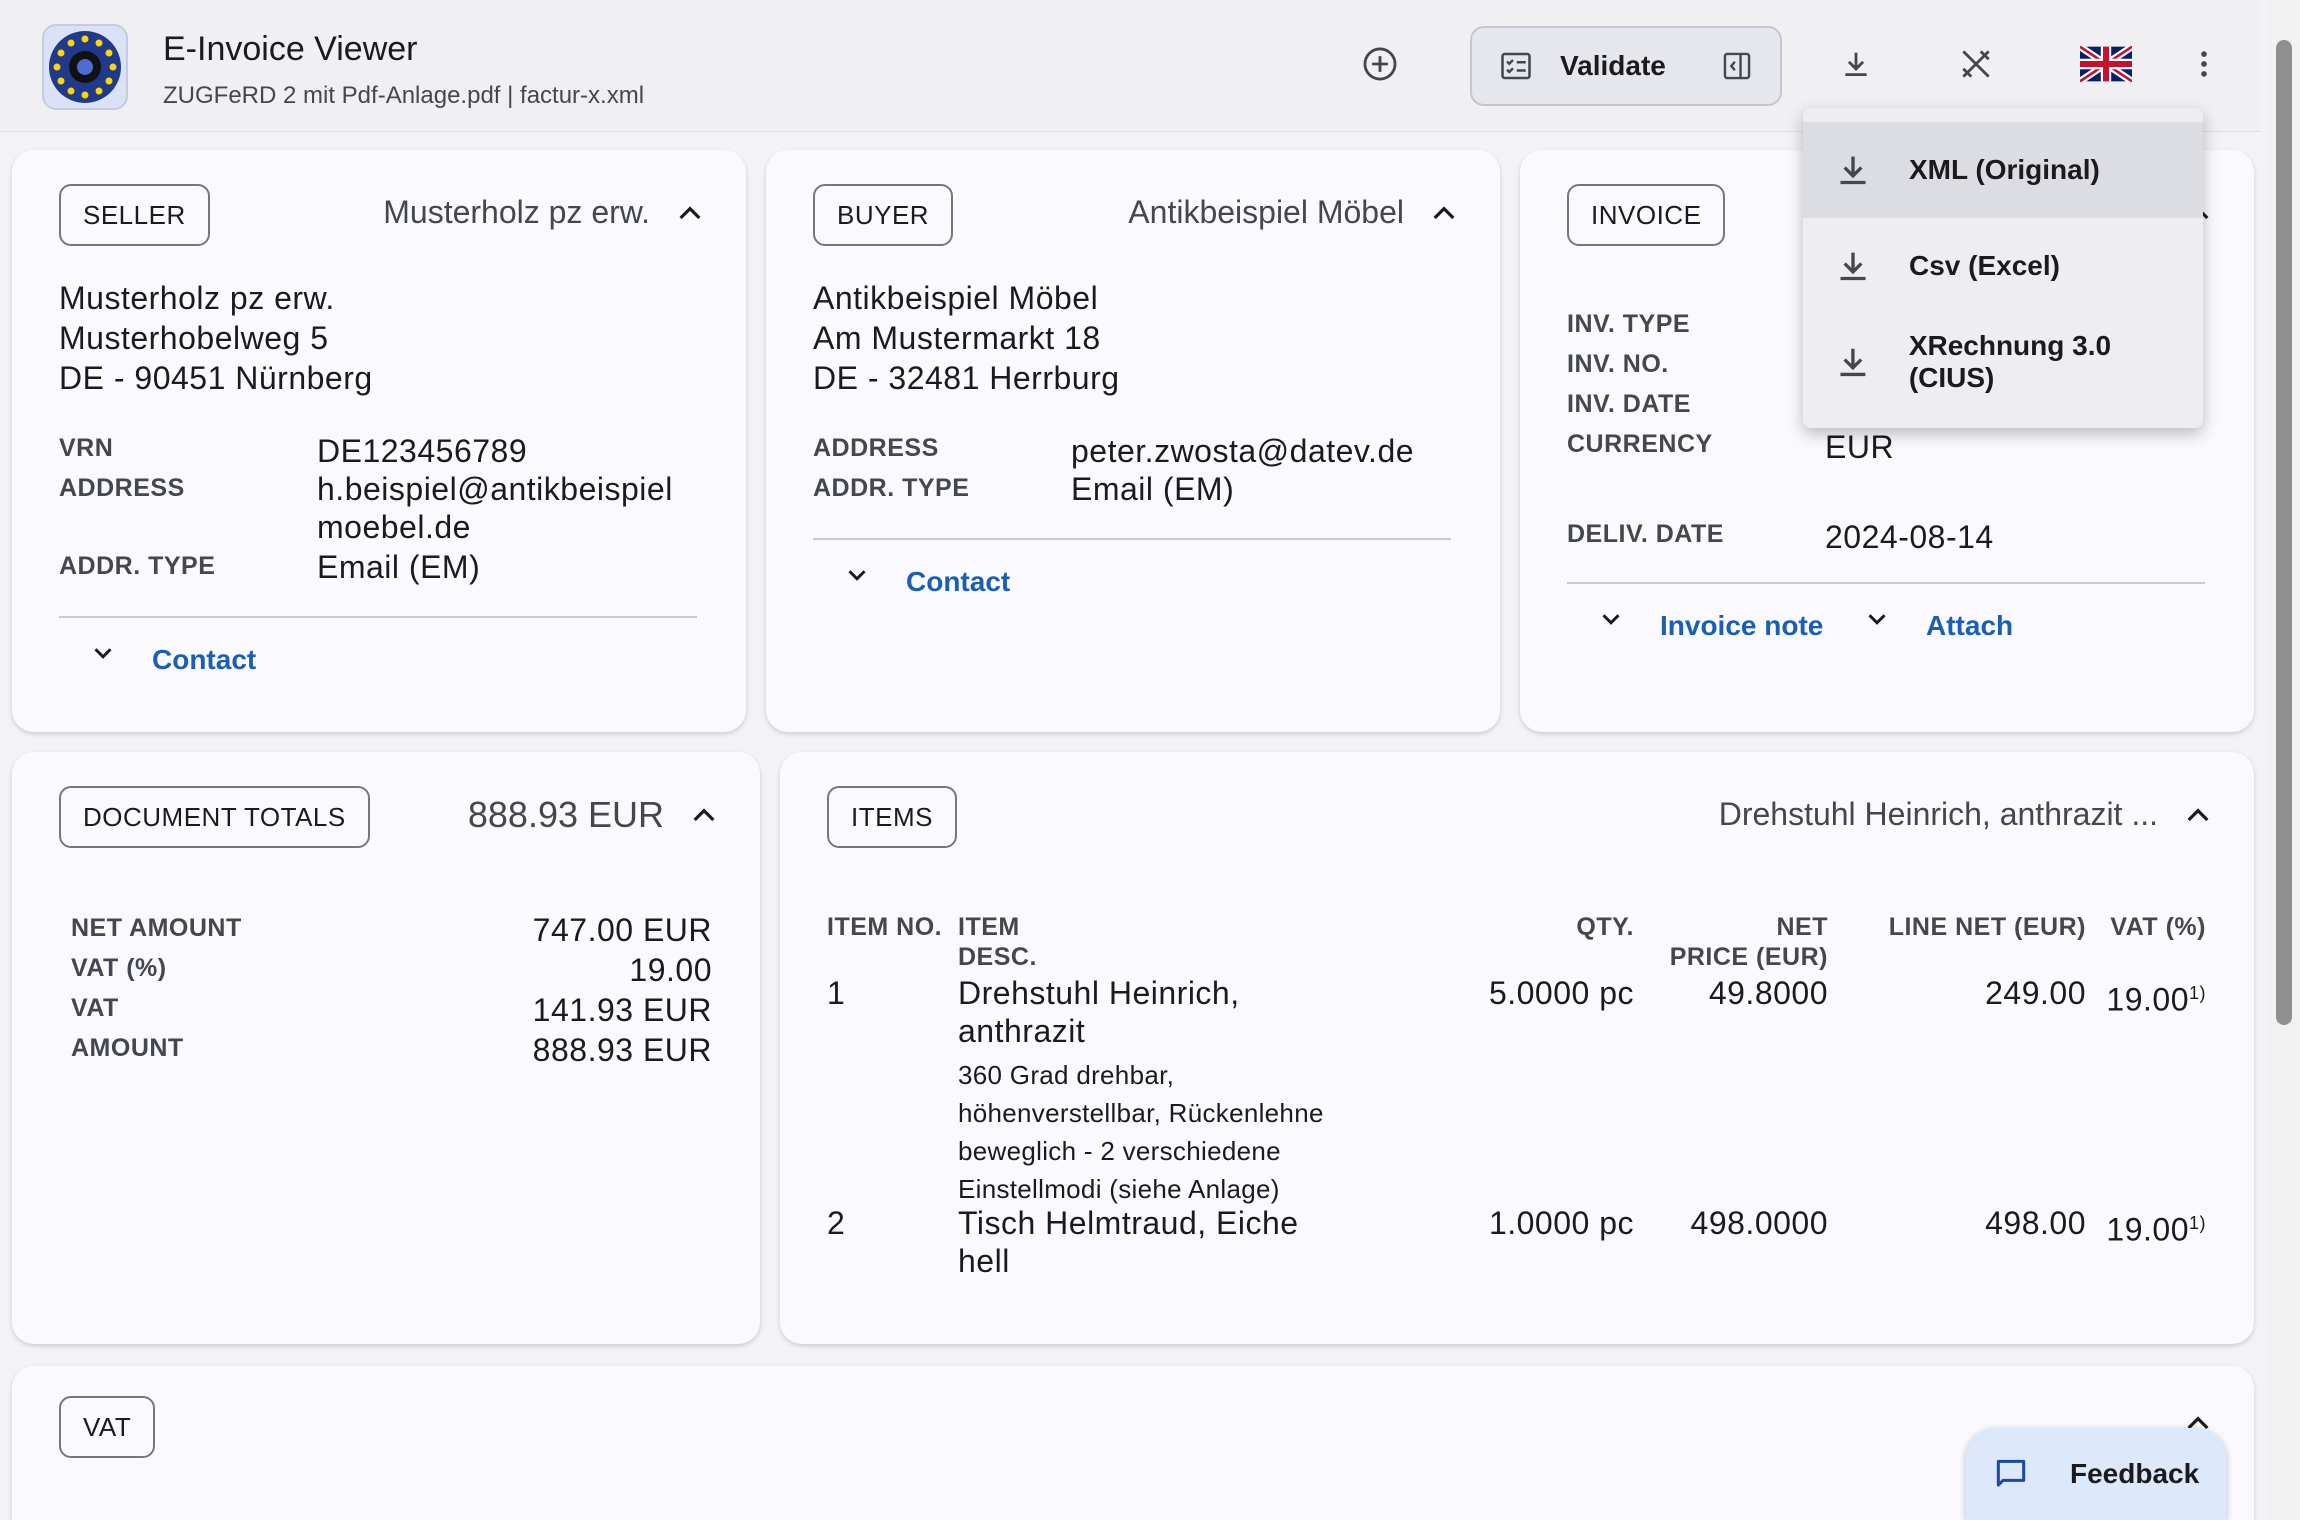 The height and width of the screenshot is (1520, 2300). What do you see at coordinates (1976, 64) in the screenshot?
I see `tools-button` at bounding box center [1976, 64].